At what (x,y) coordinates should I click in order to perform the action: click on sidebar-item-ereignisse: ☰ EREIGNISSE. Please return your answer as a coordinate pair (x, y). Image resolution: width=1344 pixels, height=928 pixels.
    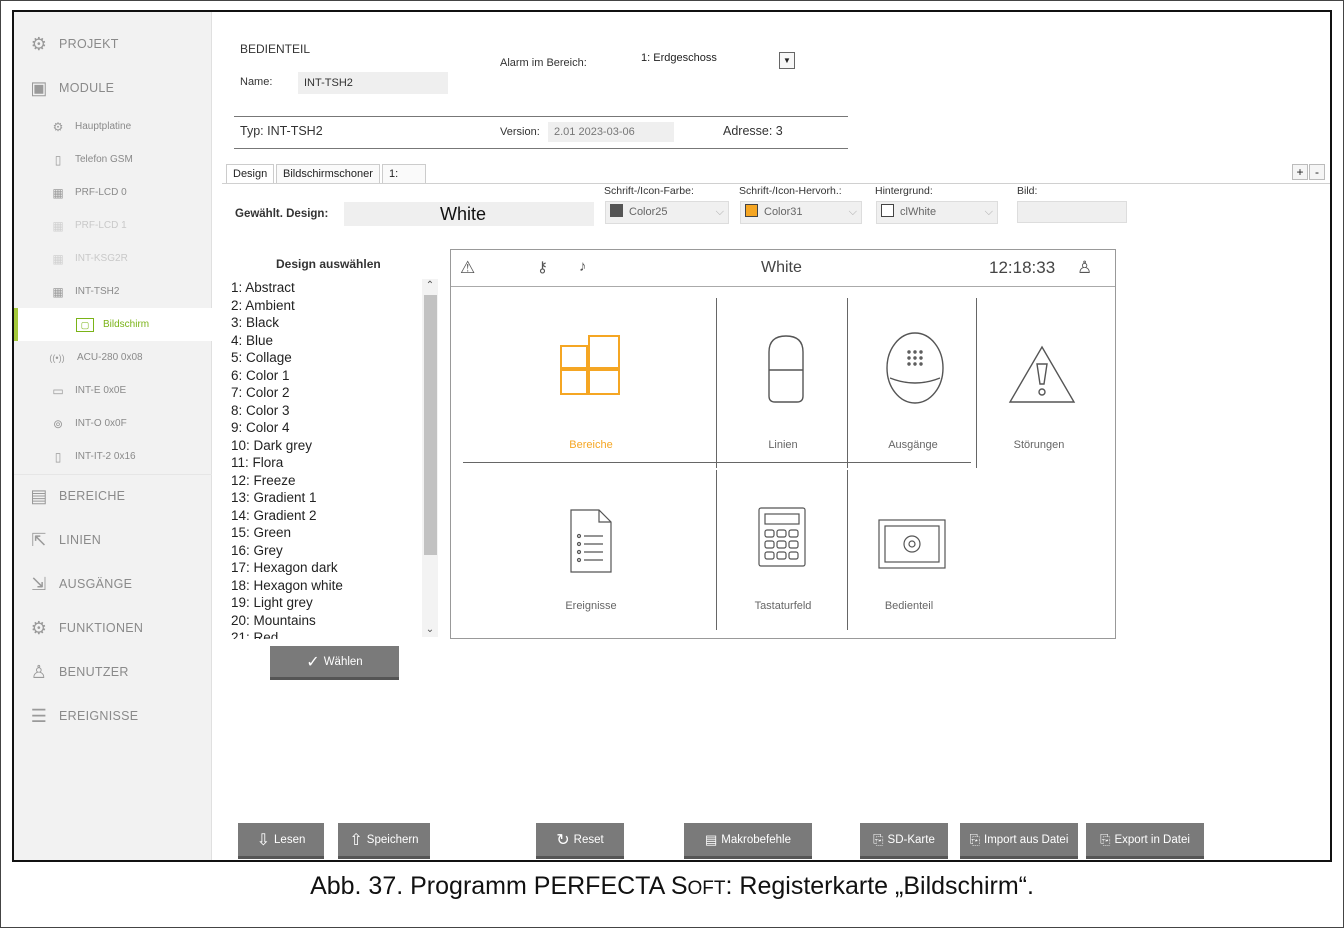
    Looking at the image, I should click on (113, 716).